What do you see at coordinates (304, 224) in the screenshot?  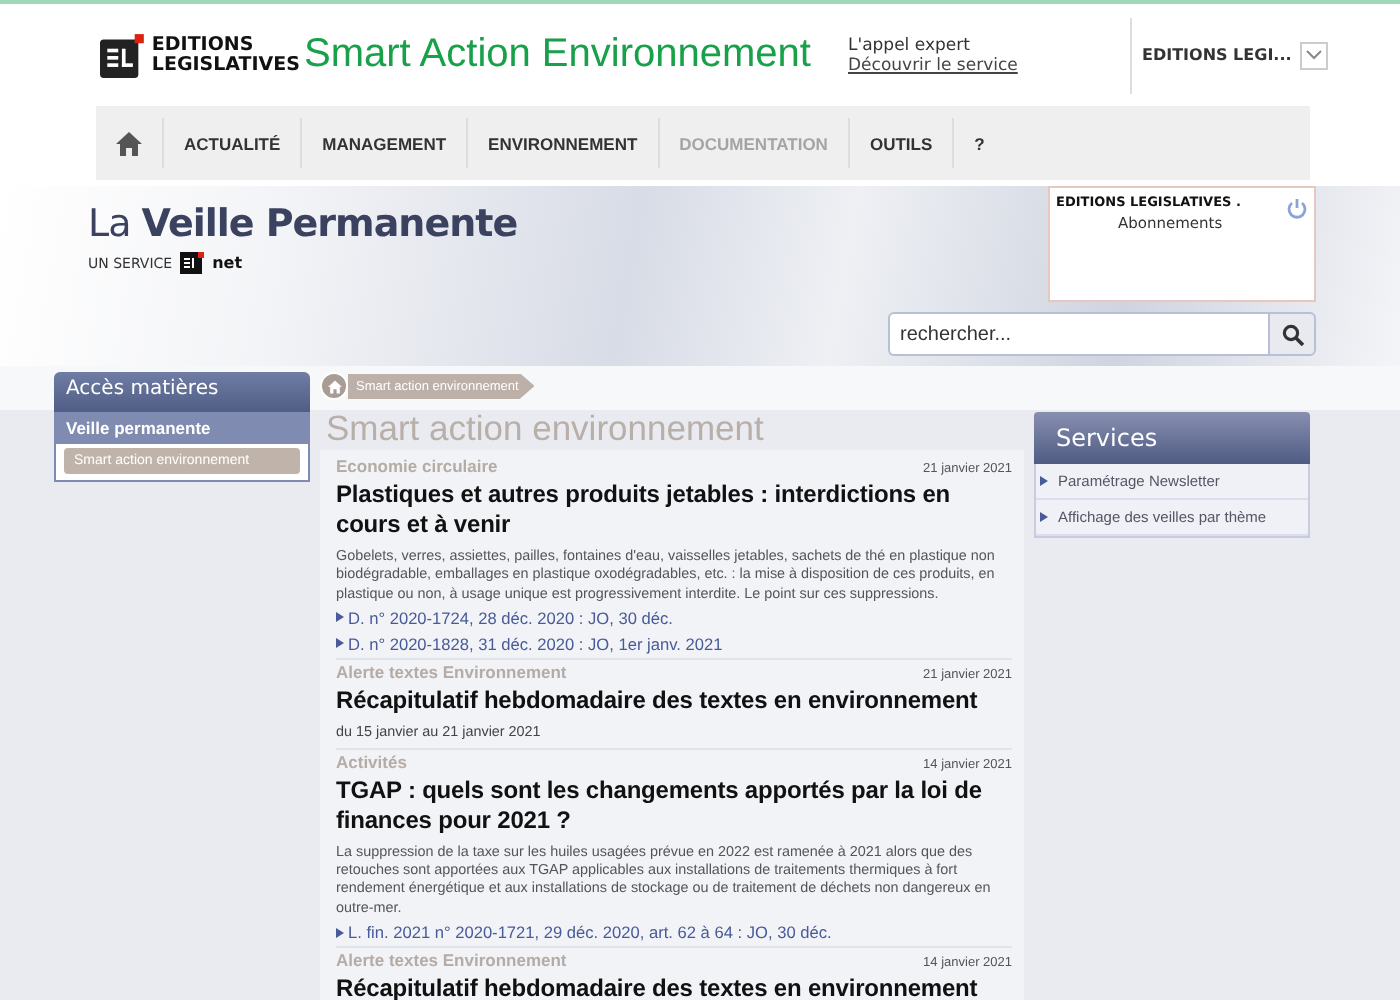 I see `brand-title: La Veille Permanente` at bounding box center [304, 224].